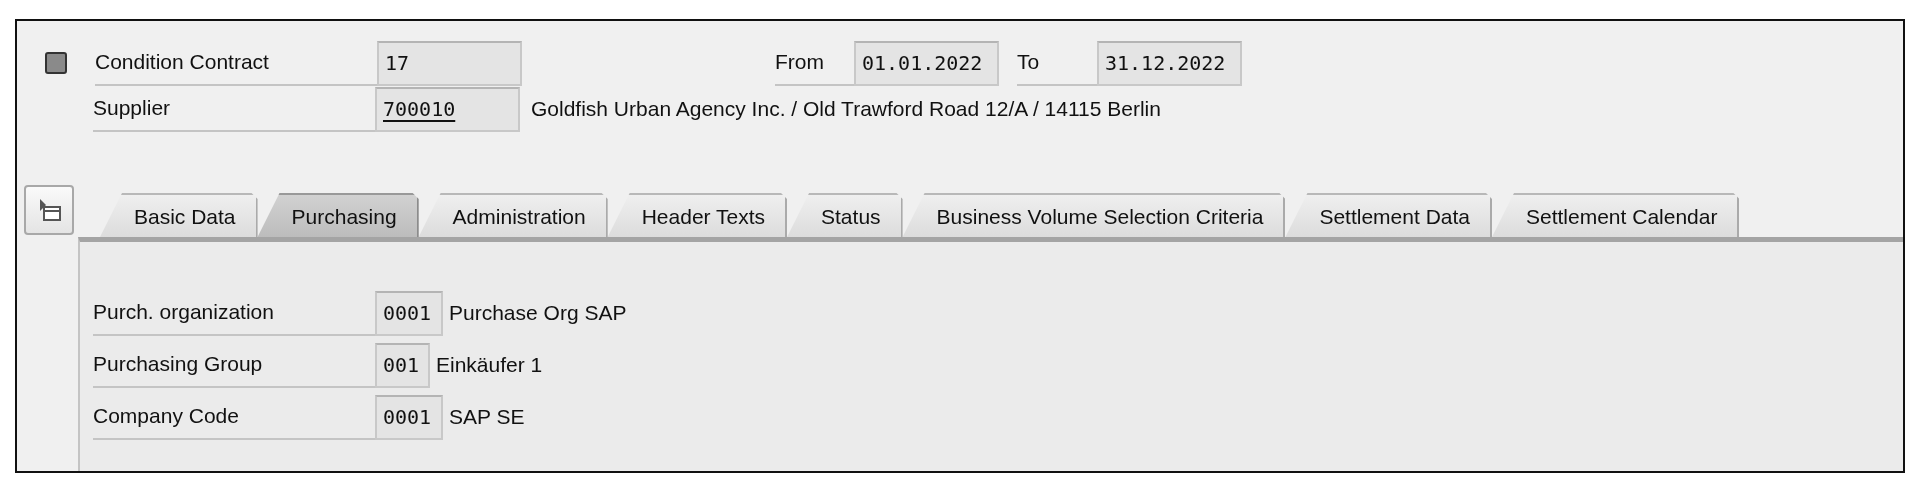 Image resolution: width=1921 pixels, height=495 pixels. Describe the element at coordinates (338, 215) in the screenshot. I see `tab: Purchasing` at that location.